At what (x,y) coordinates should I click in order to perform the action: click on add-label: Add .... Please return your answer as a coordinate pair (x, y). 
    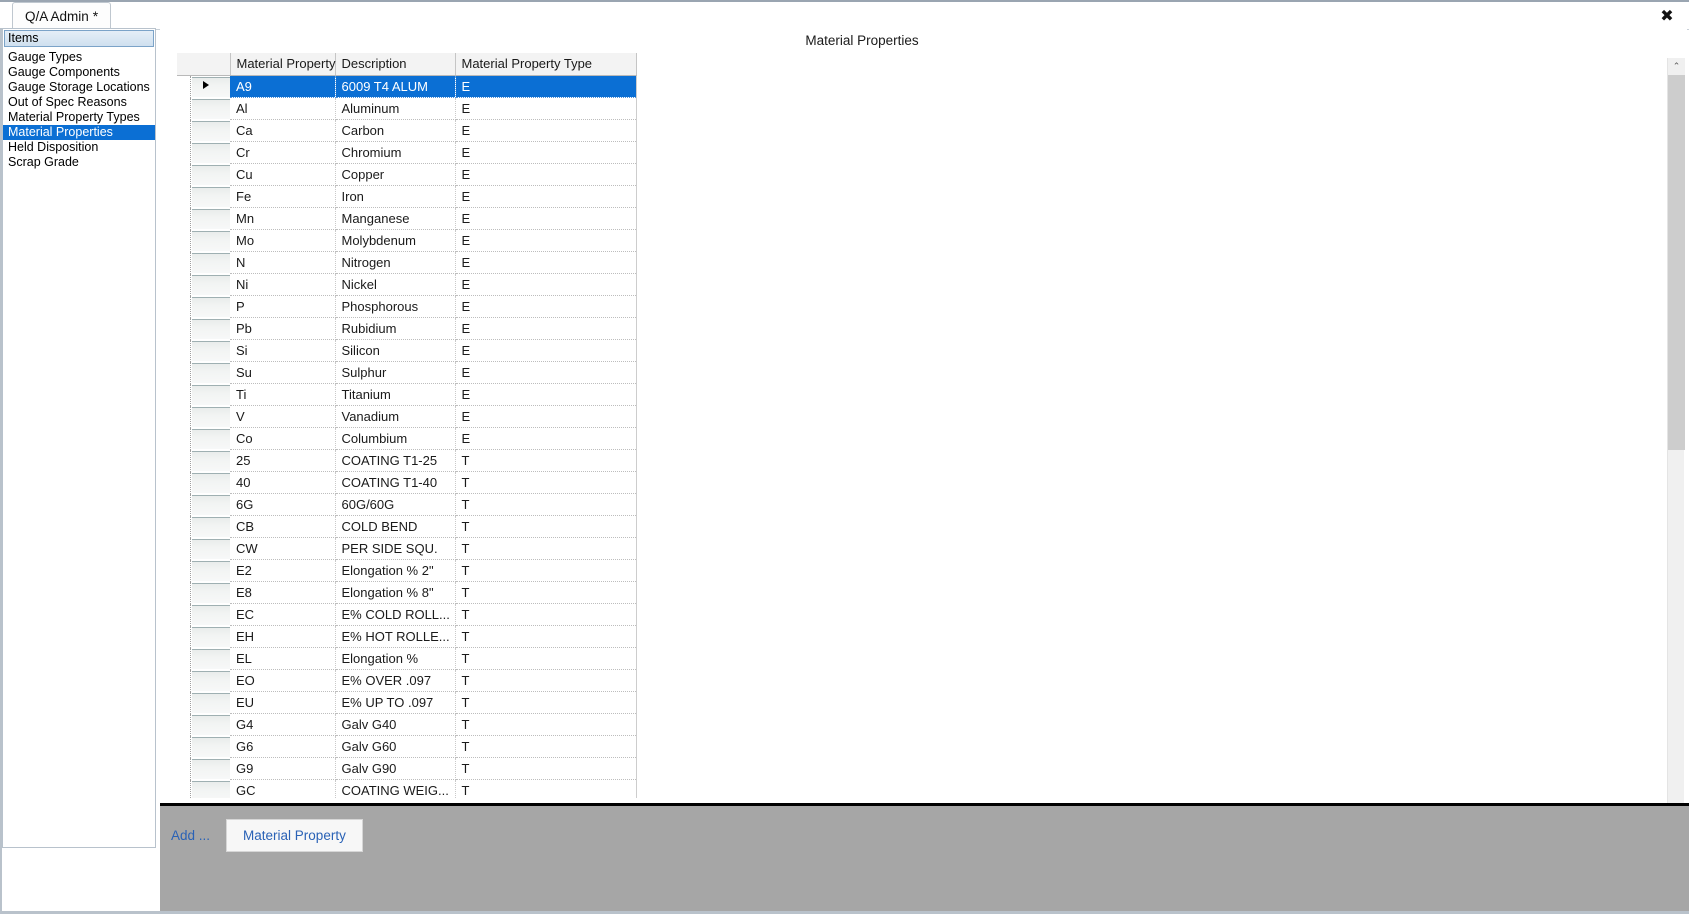
    Looking at the image, I should click on (190, 835).